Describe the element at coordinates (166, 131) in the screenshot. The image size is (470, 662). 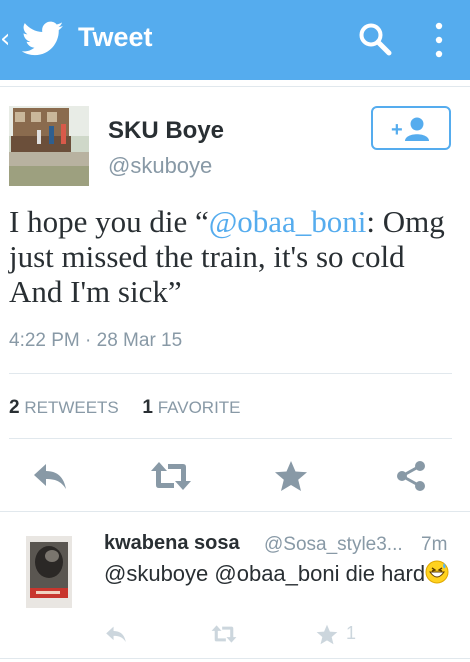
I see `author-name: SKU Boye` at that location.